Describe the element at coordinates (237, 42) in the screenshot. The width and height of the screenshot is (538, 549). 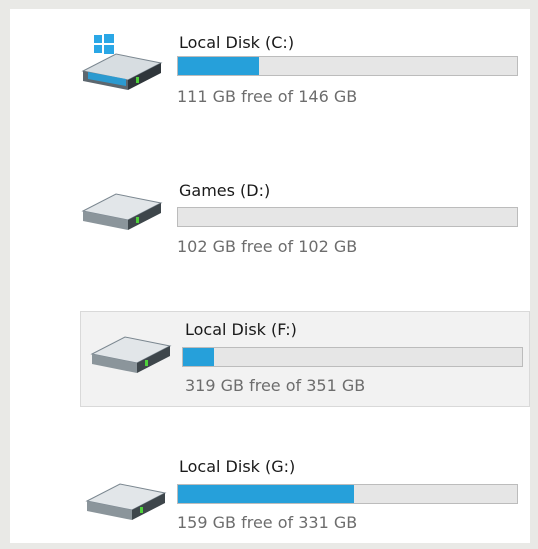
I see `drive-name: Local Disk (C:)` at that location.